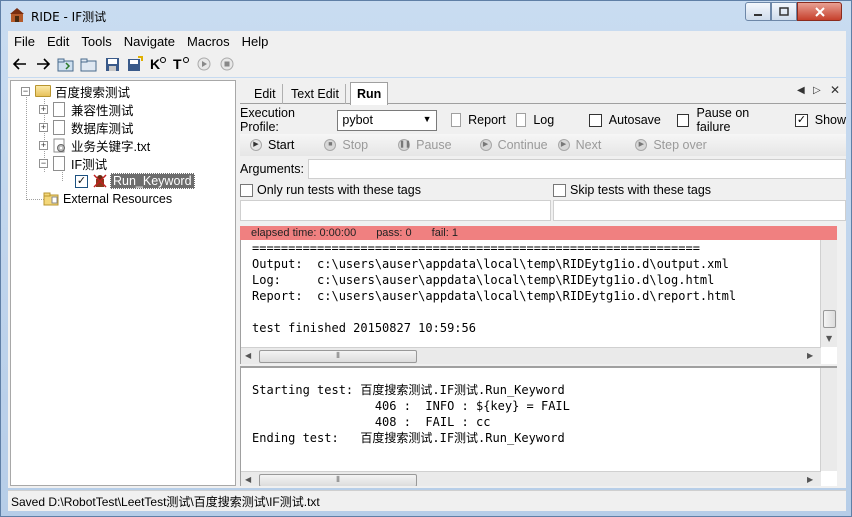 The height and width of the screenshot is (517, 852). What do you see at coordinates (96, 41) in the screenshot?
I see `menu-tools: Tools` at bounding box center [96, 41].